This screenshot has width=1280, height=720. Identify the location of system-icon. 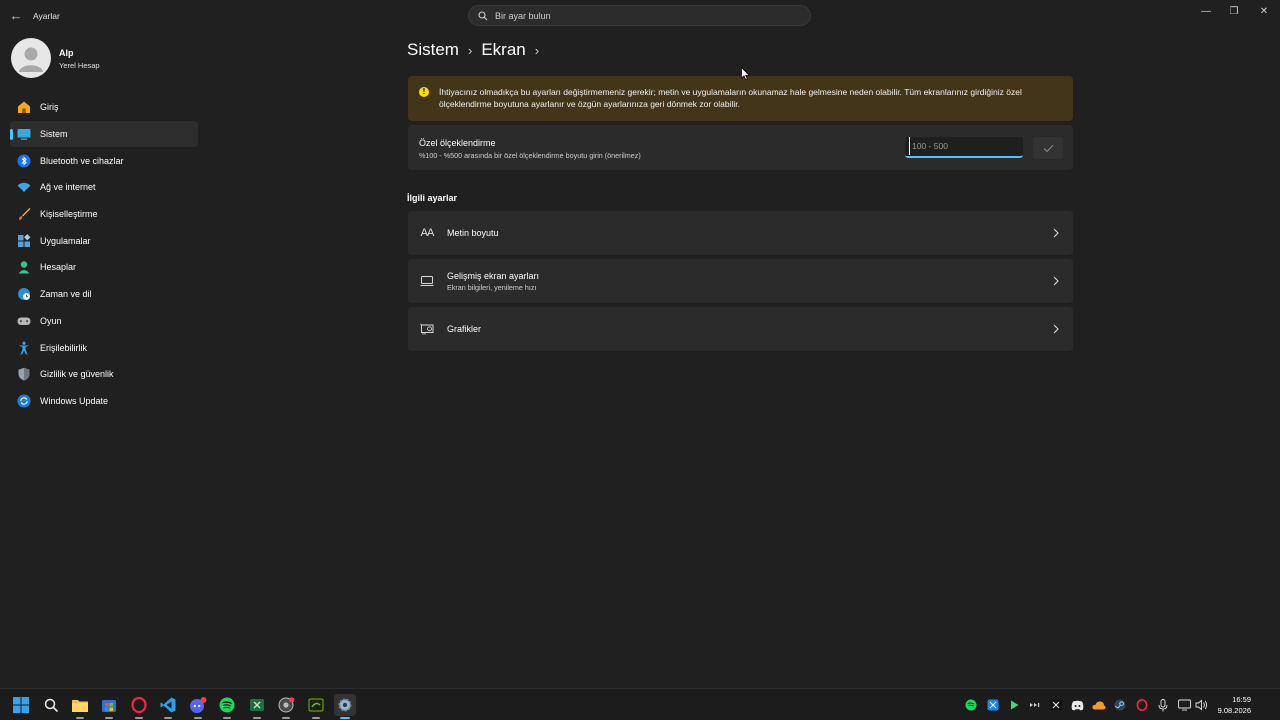
(23, 134).